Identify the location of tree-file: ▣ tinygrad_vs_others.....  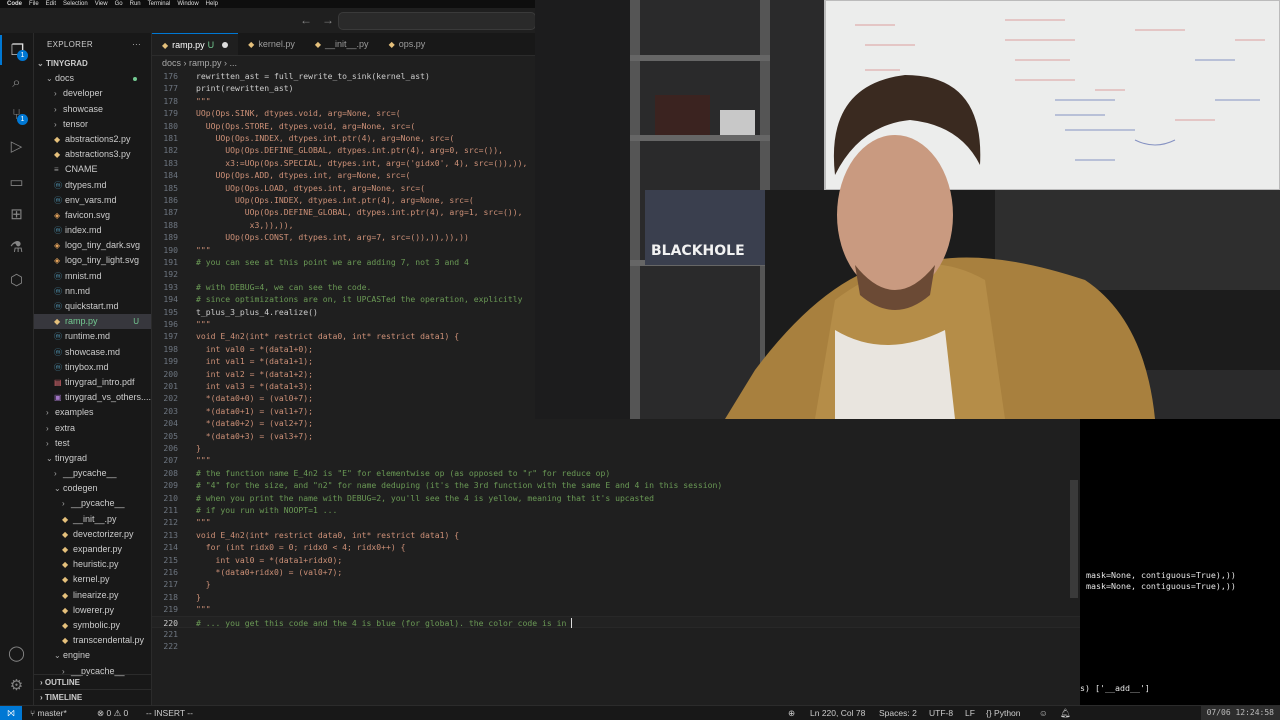
(92, 397).